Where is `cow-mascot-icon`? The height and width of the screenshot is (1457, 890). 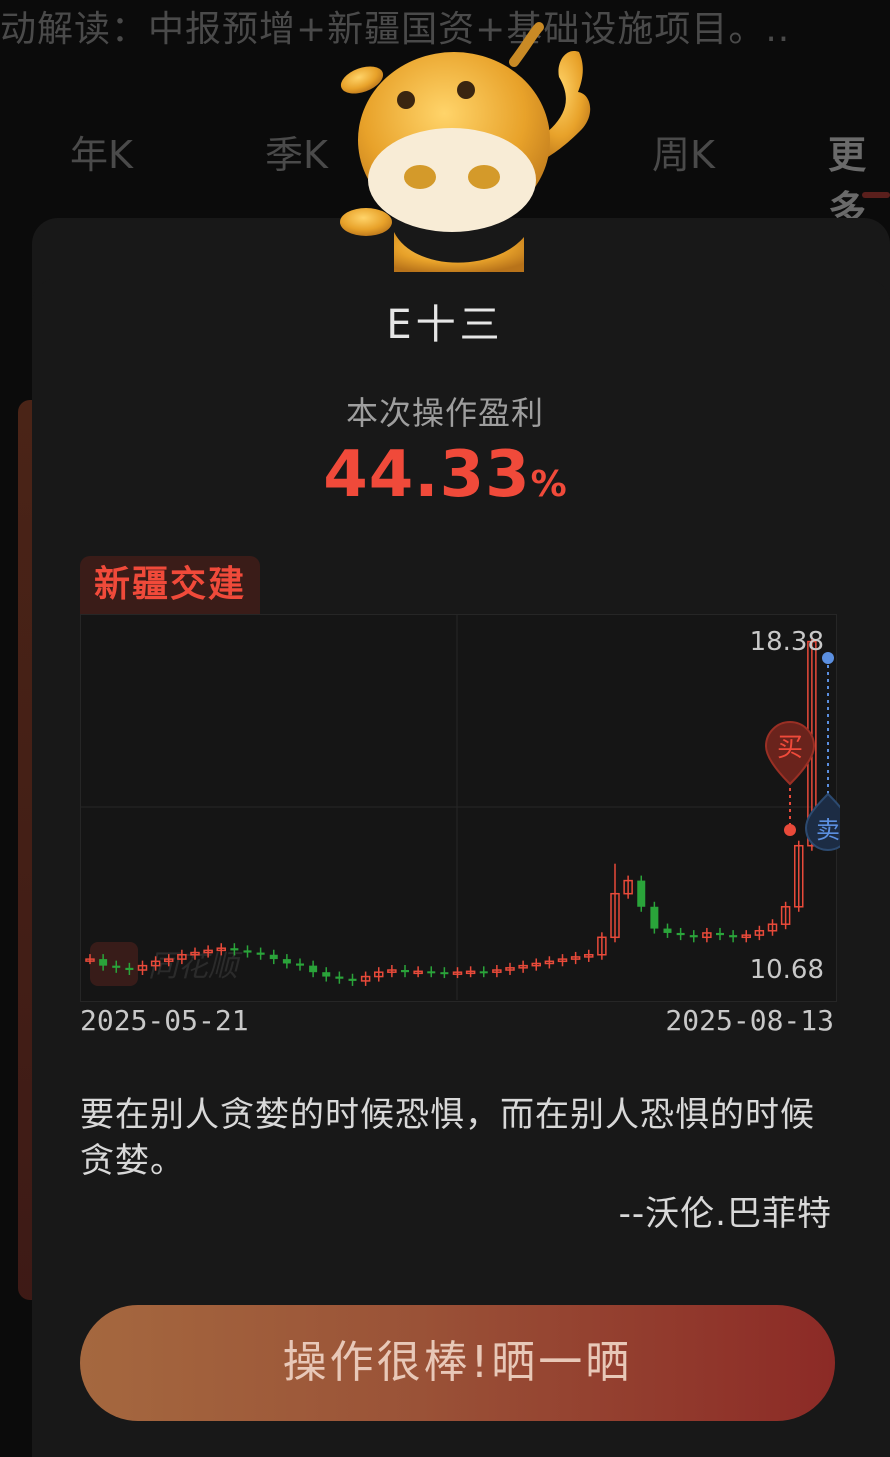 cow-mascot-icon is located at coordinates (465, 147).